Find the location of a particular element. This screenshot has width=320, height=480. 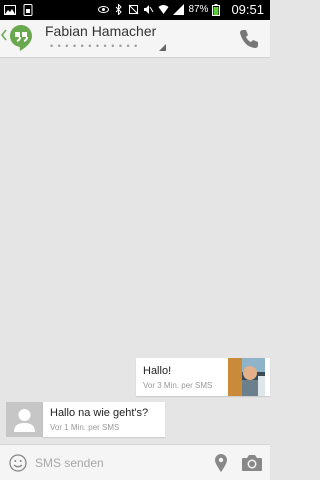

battery-icon is located at coordinates (217, 10).